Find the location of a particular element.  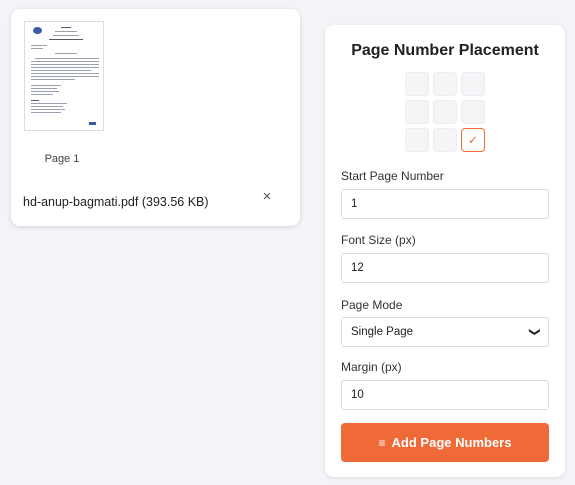

page-mode-label: Page Mode is located at coordinates (372, 305).